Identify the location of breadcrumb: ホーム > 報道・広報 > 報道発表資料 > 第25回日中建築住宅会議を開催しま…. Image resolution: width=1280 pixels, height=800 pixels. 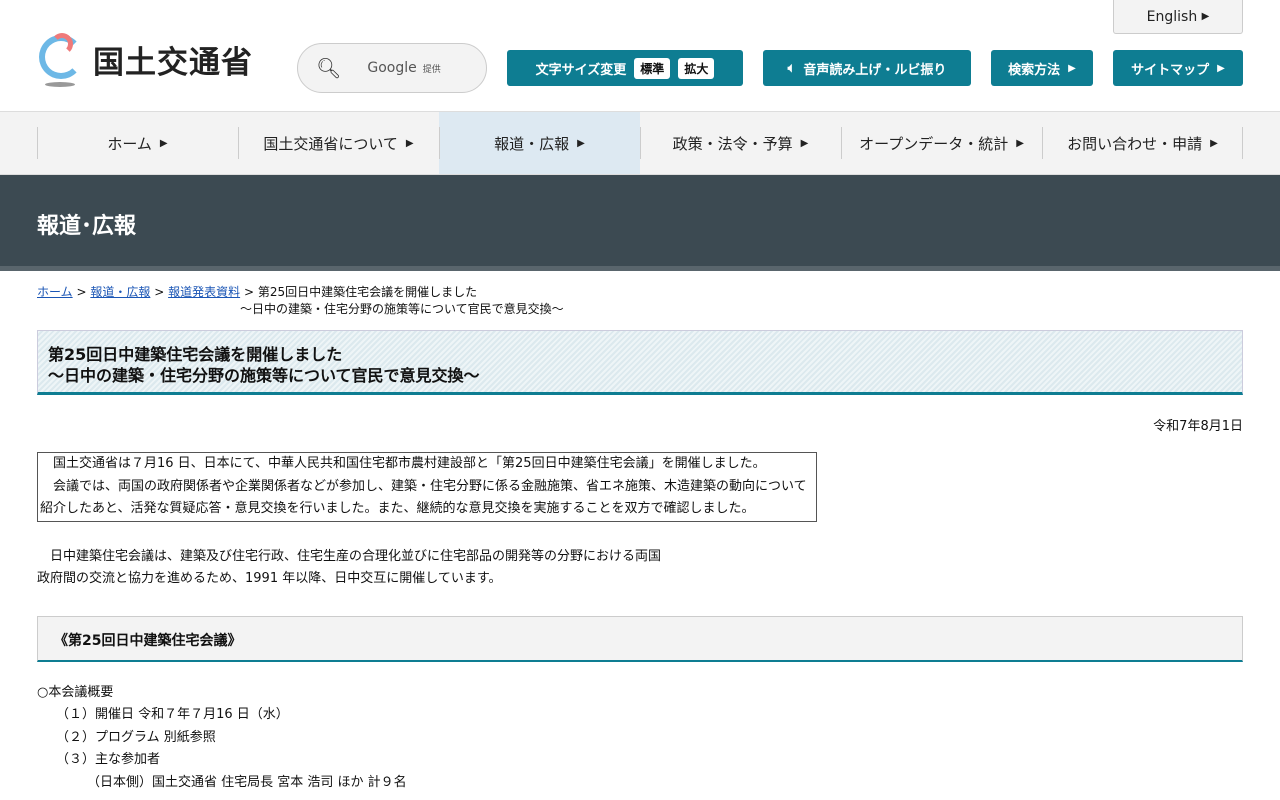
(640, 301).